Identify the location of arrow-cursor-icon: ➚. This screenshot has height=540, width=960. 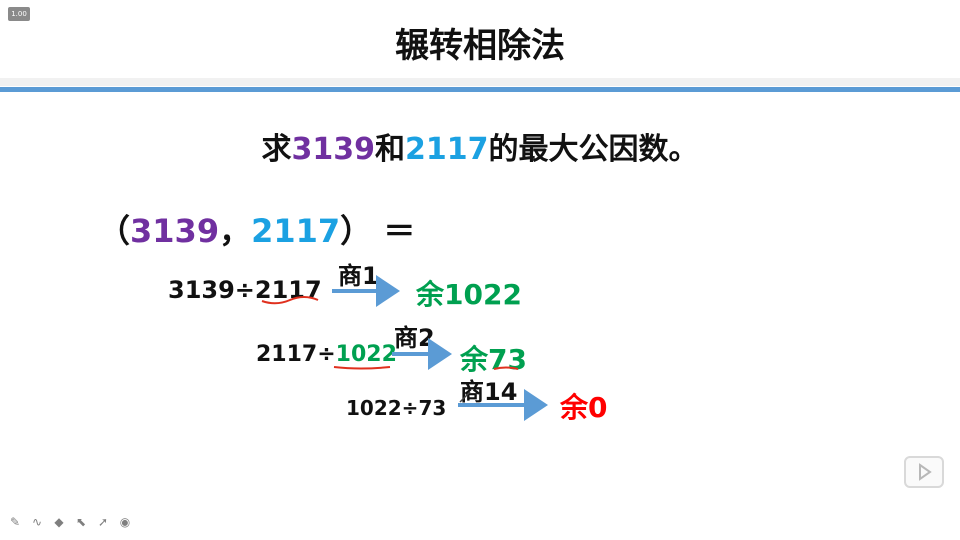
(103, 522).